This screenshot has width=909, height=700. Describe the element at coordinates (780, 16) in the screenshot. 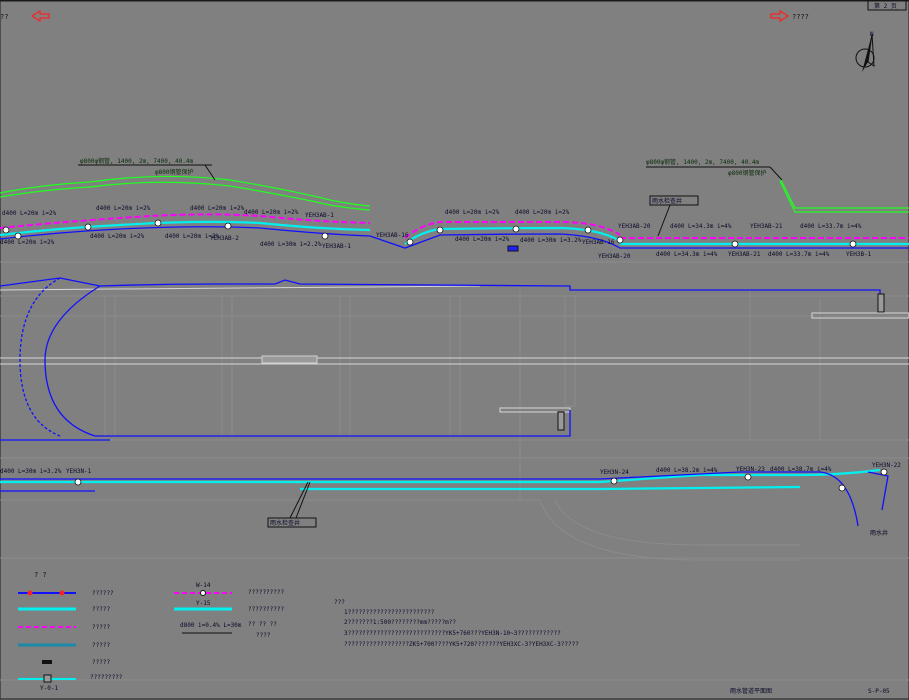

I see `right-arrow-icon` at that location.